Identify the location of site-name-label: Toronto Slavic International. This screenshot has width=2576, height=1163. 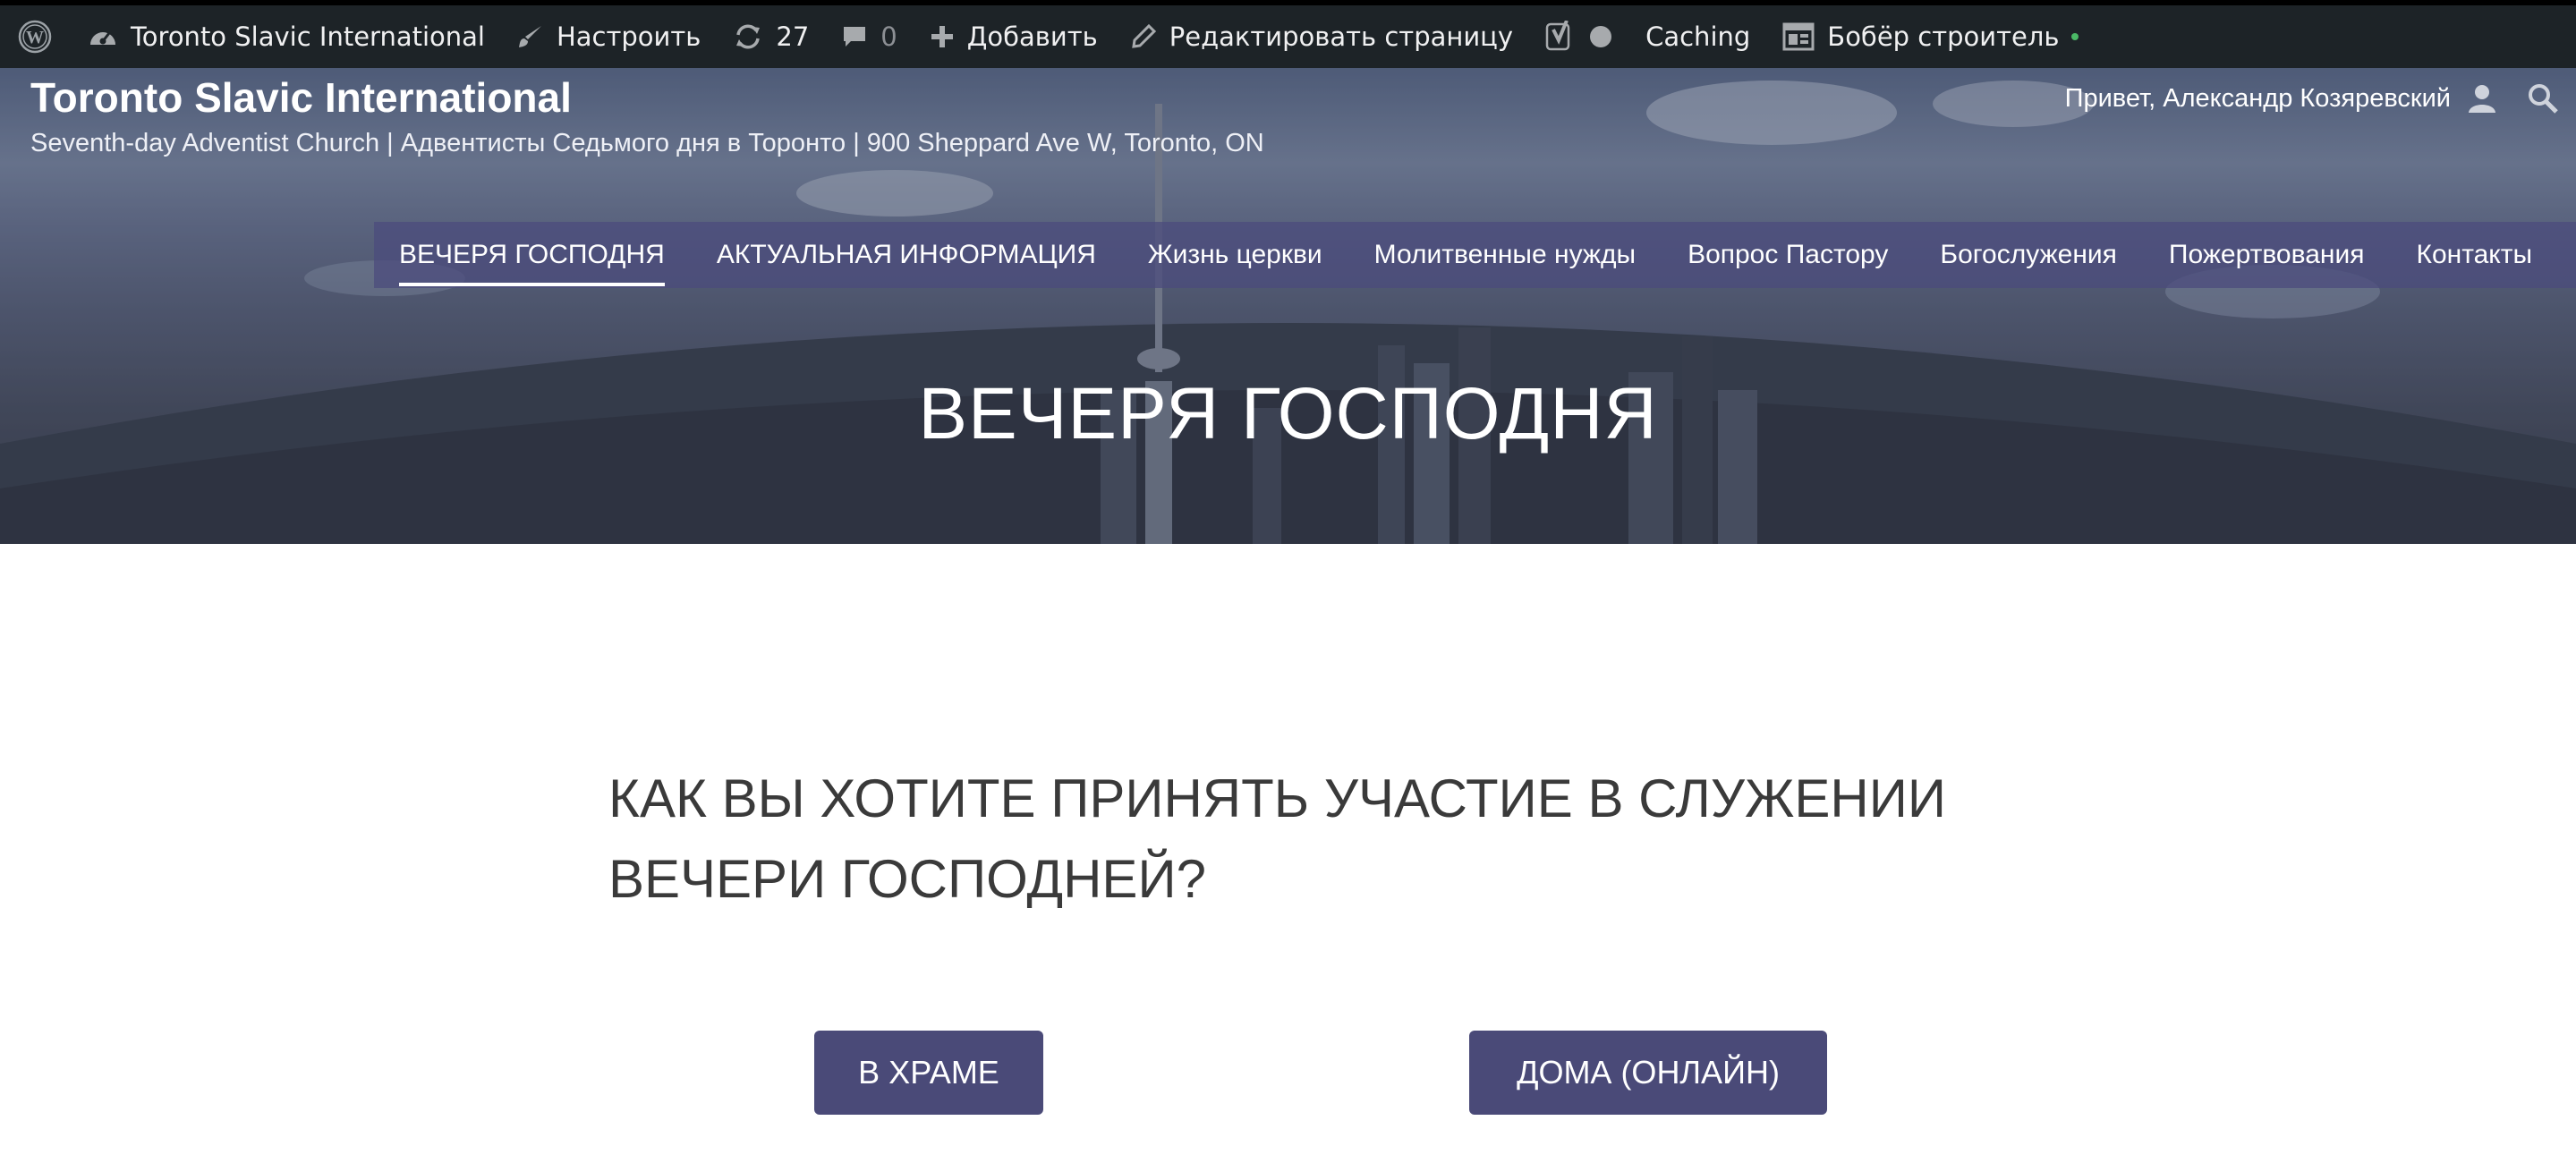
(308, 37).